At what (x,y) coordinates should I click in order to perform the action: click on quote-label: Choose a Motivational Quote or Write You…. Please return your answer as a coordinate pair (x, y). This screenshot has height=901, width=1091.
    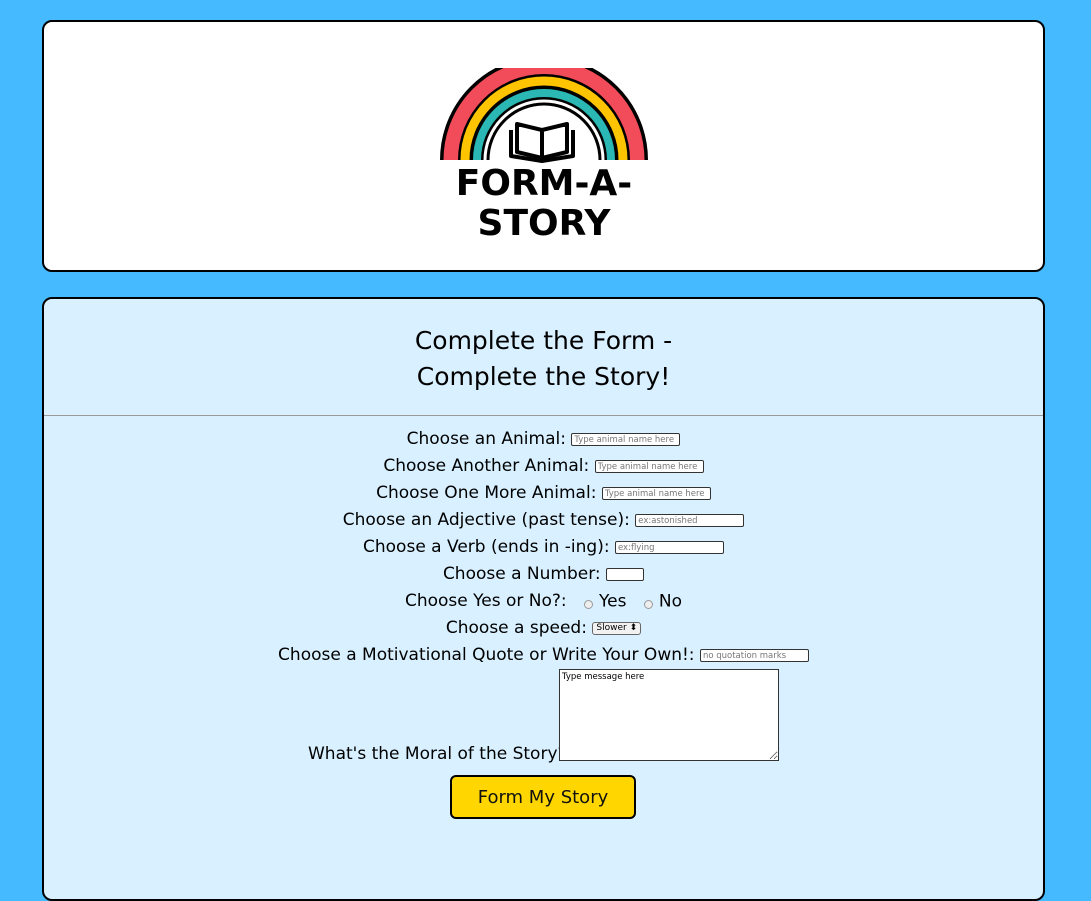
    Looking at the image, I should click on (486, 655).